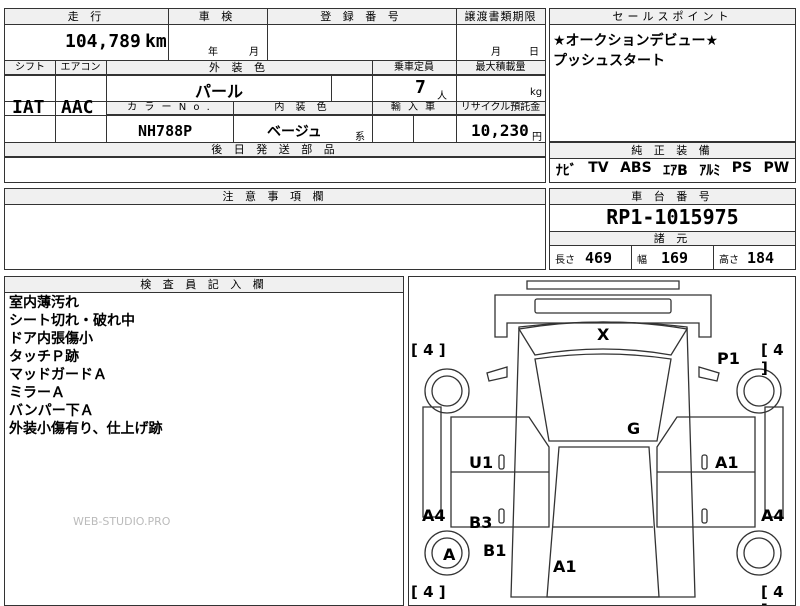 Image resolution: width=800 pixels, height=606 pixels. What do you see at coordinates (495, 550) in the screenshot?
I see `damage-mark-rear-left-fender: B1` at bounding box center [495, 550].